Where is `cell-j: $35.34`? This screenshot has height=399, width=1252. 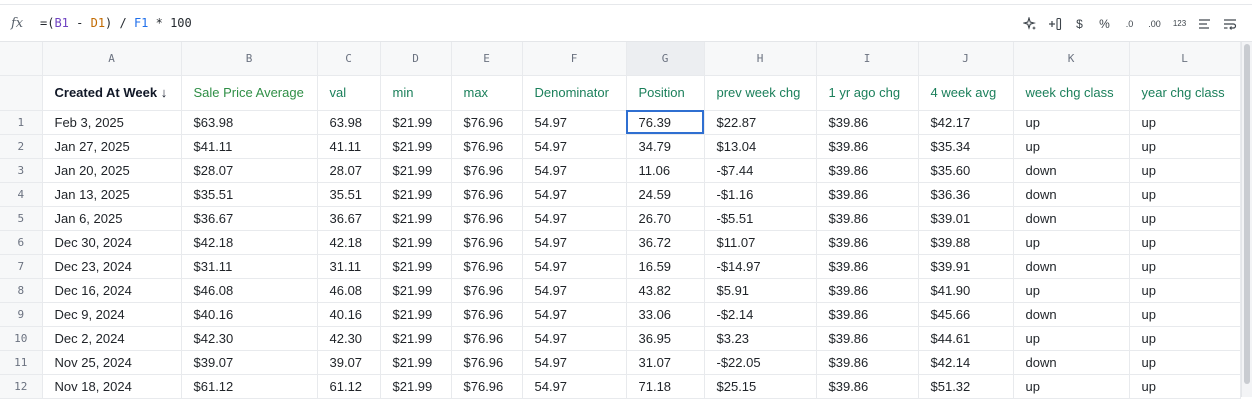
cell-j: $35.34 is located at coordinates (966, 146).